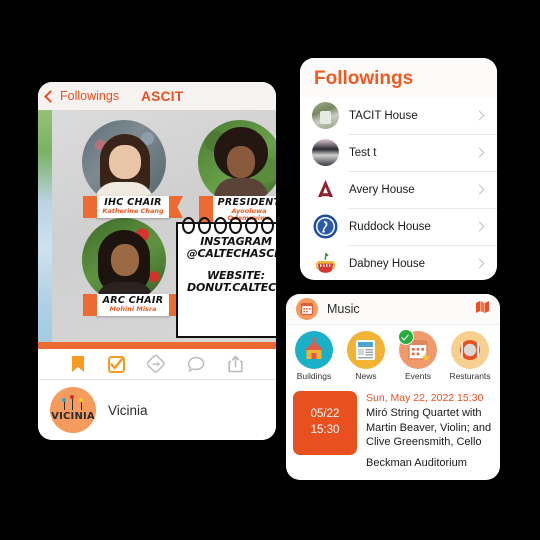 This screenshot has width=540, height=540. What do you see at coordinates (78, 364) in the screenshot?
I see `bookmark-icon` at bounding box center [78, 364].